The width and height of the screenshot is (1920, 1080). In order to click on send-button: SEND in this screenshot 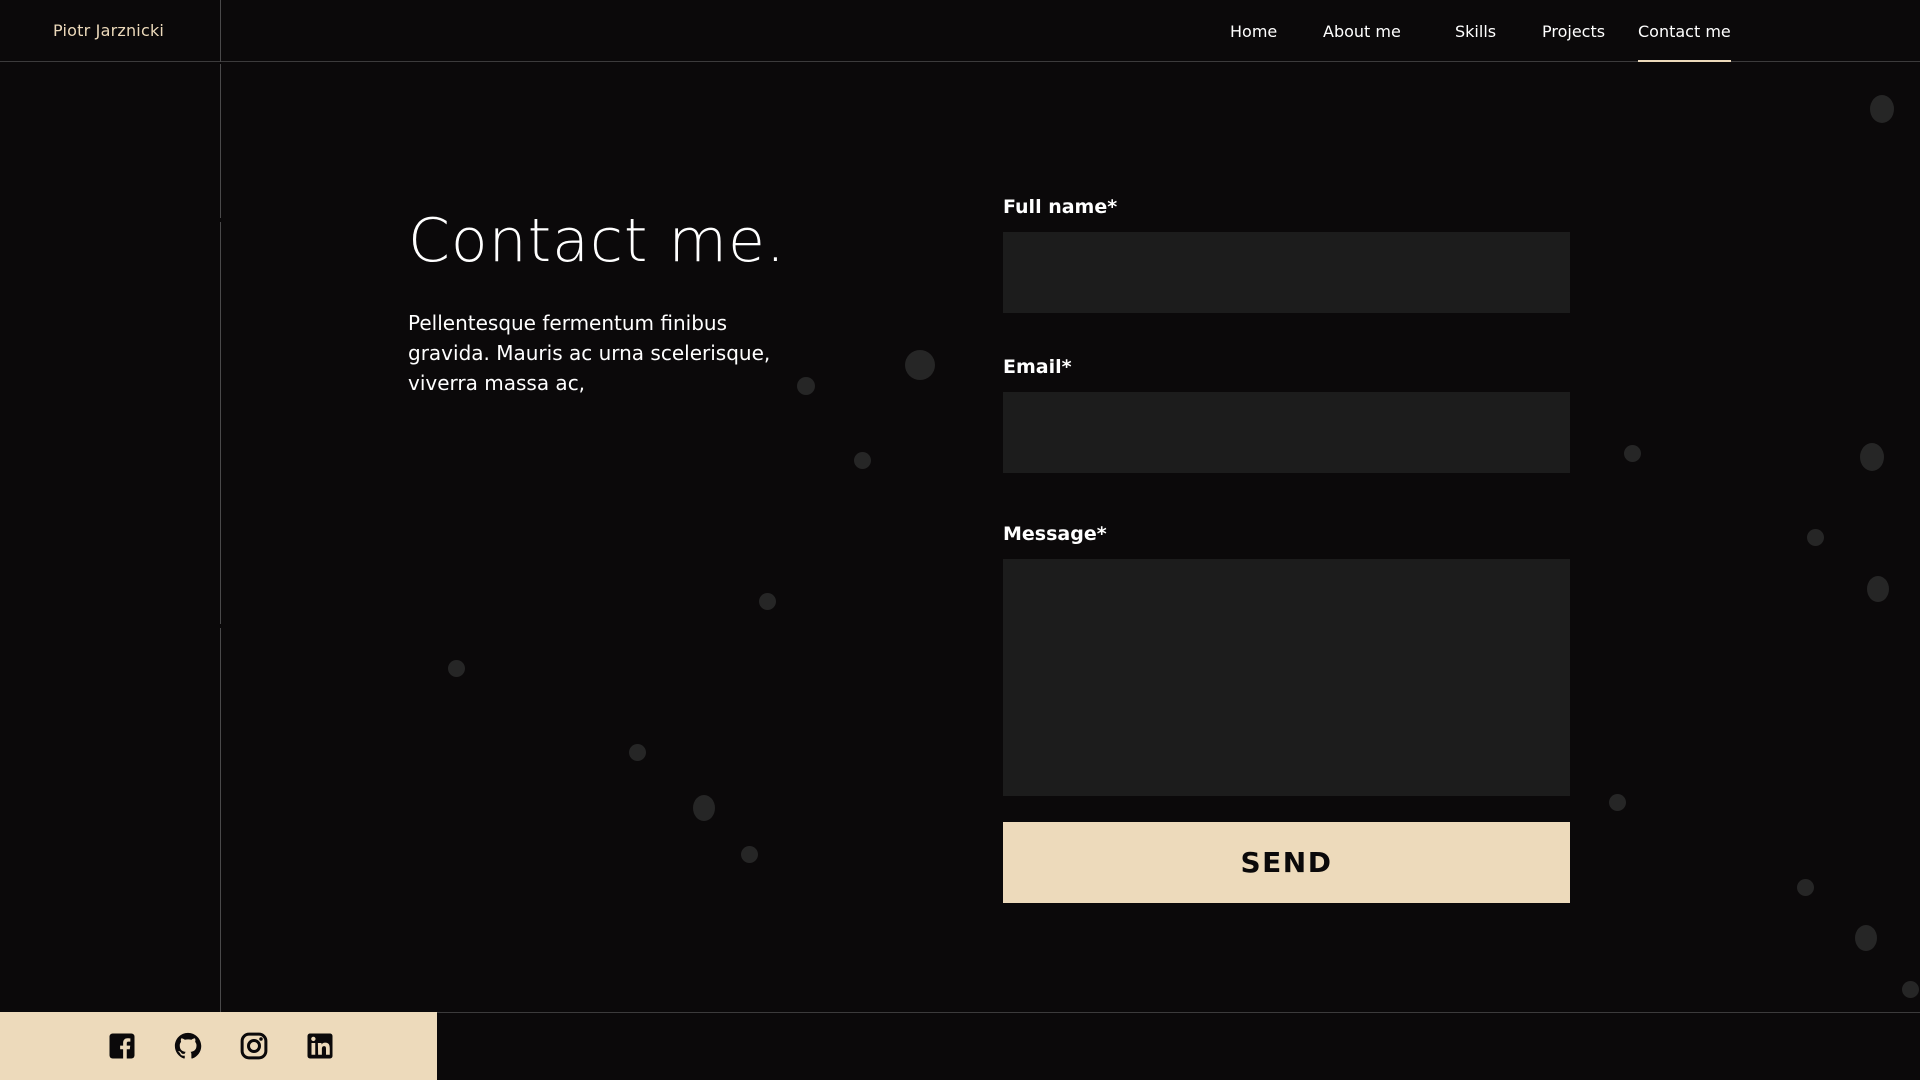, I will do `click(1286, 862)`.